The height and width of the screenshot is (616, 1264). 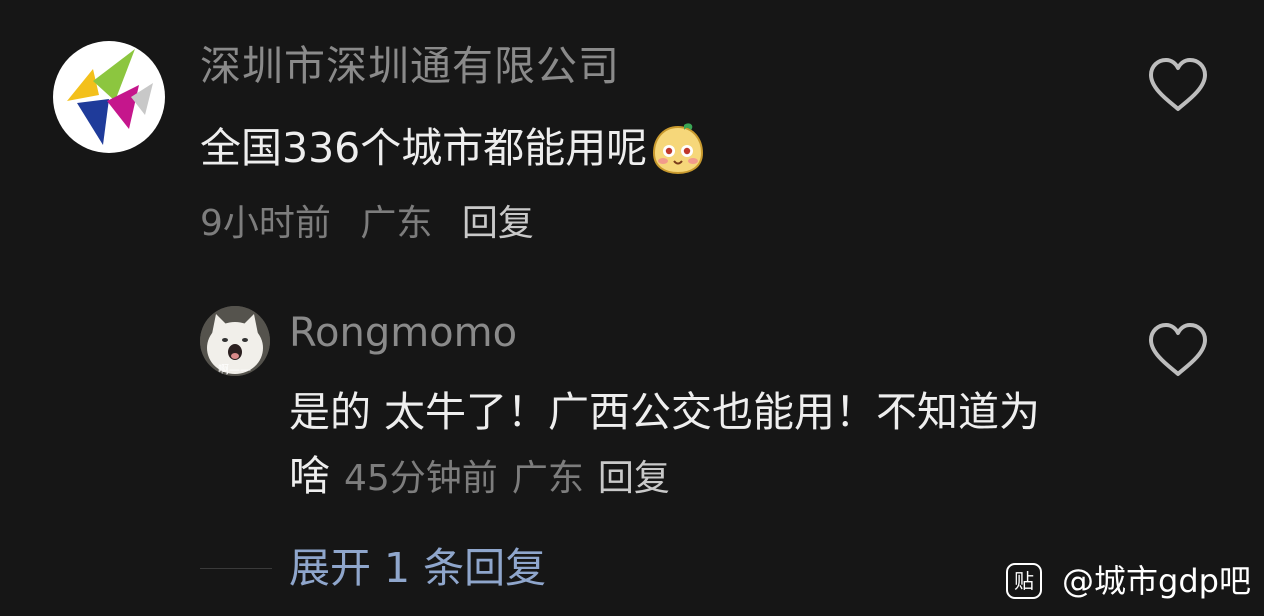 I want to click on comment-username: 深圳市深圳通有限公司, so click(x=410, y=66).